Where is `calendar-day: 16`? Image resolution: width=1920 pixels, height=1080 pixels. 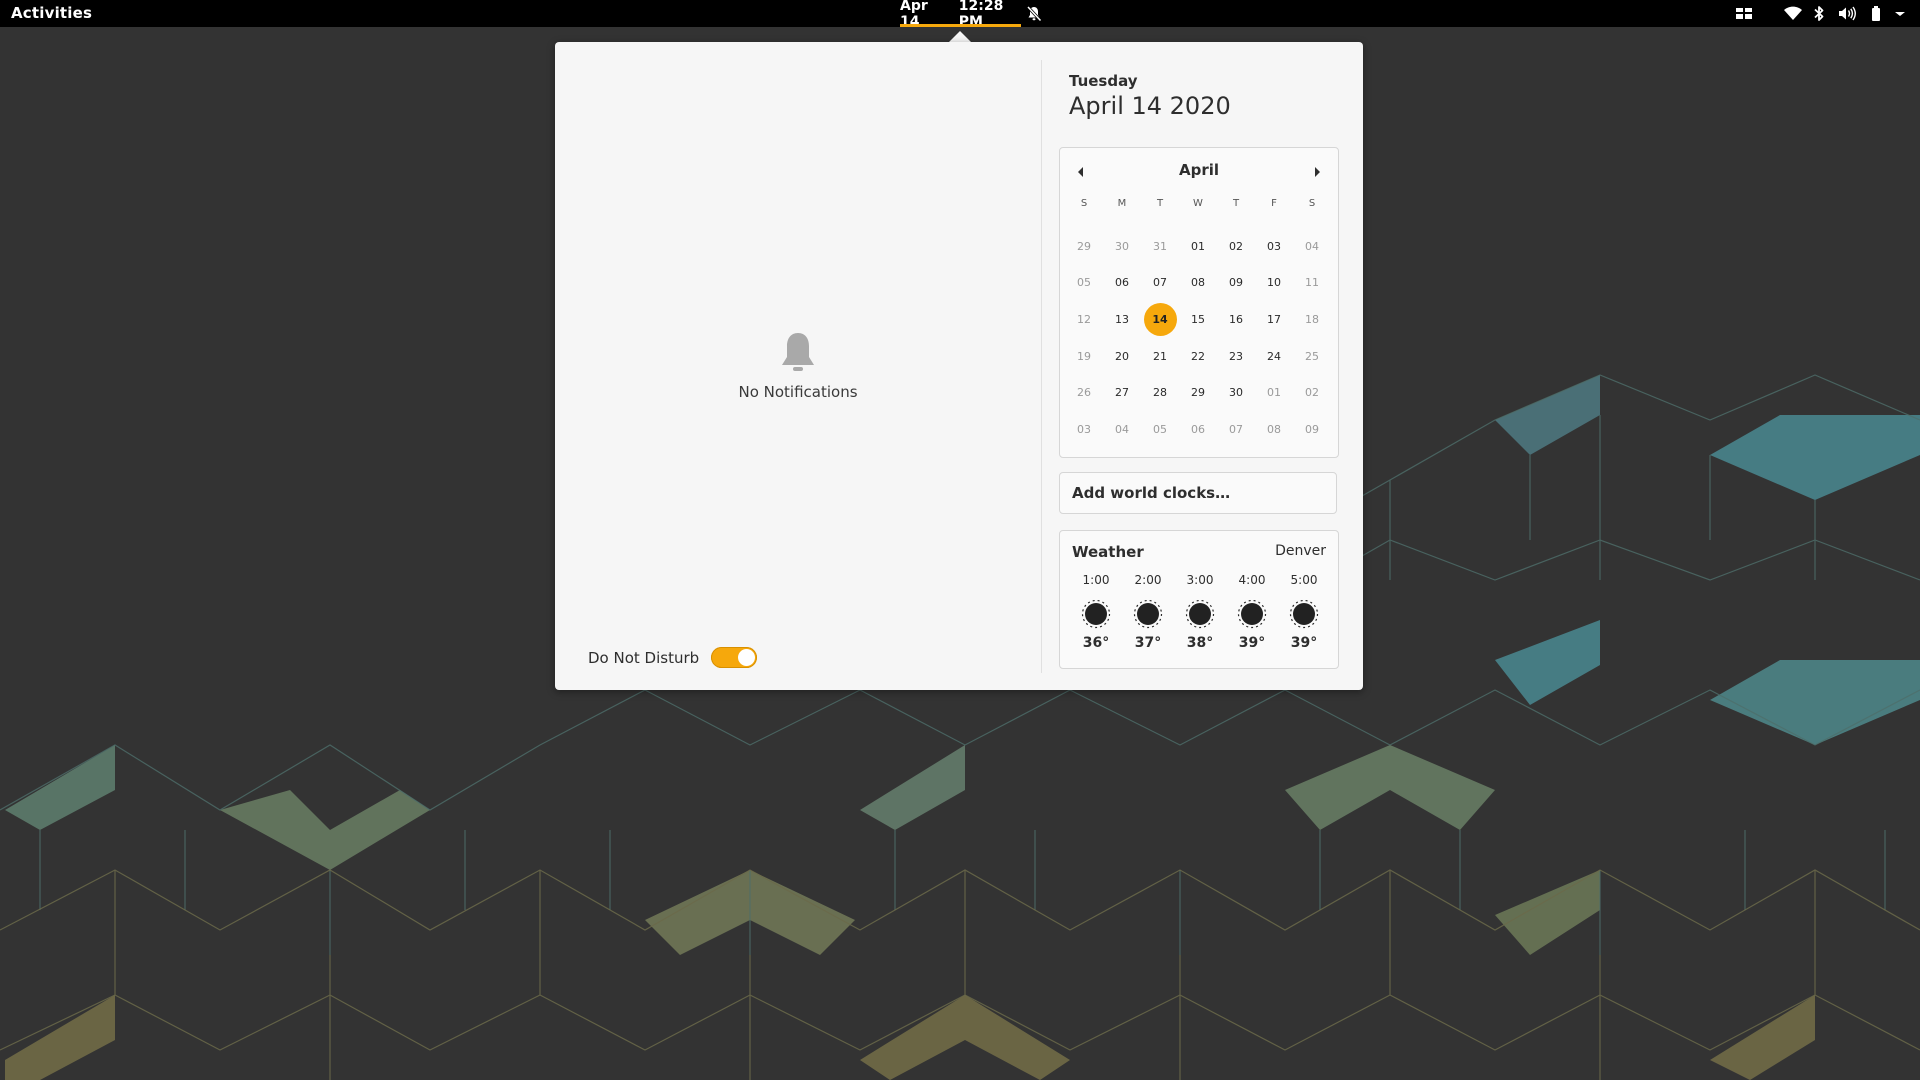 calendar-day: 16 is located at coordinates (1236, 319).